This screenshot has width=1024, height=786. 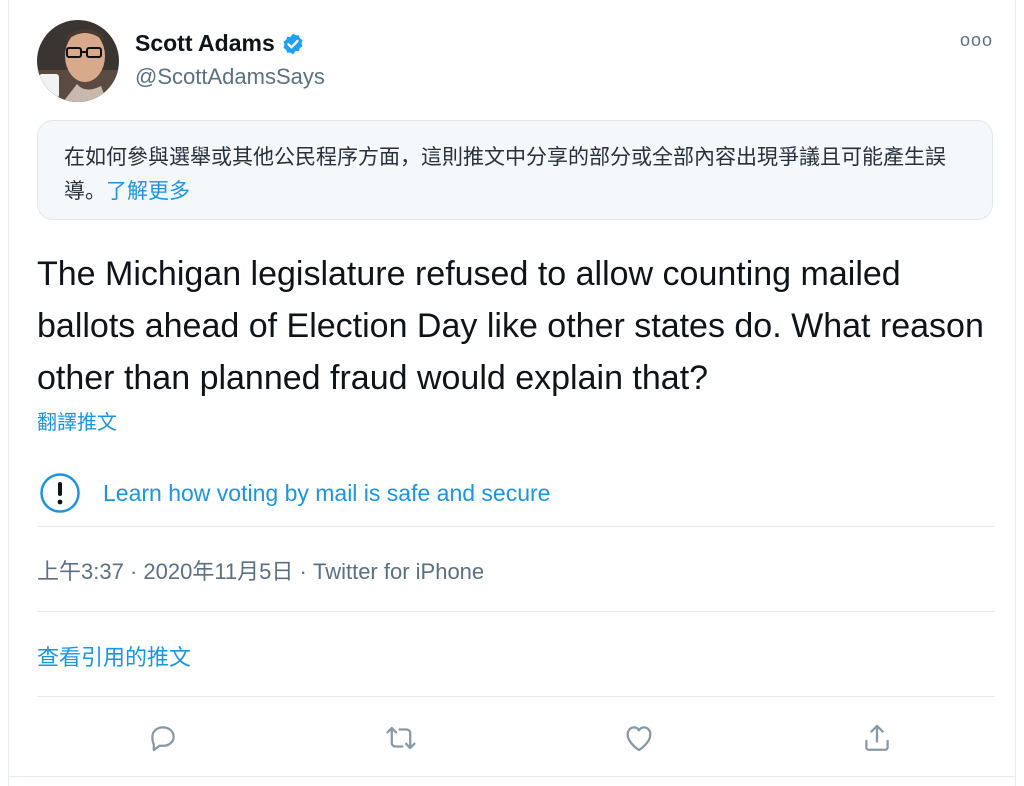 I want to click on reply-icon, so click(x=163, y=739).